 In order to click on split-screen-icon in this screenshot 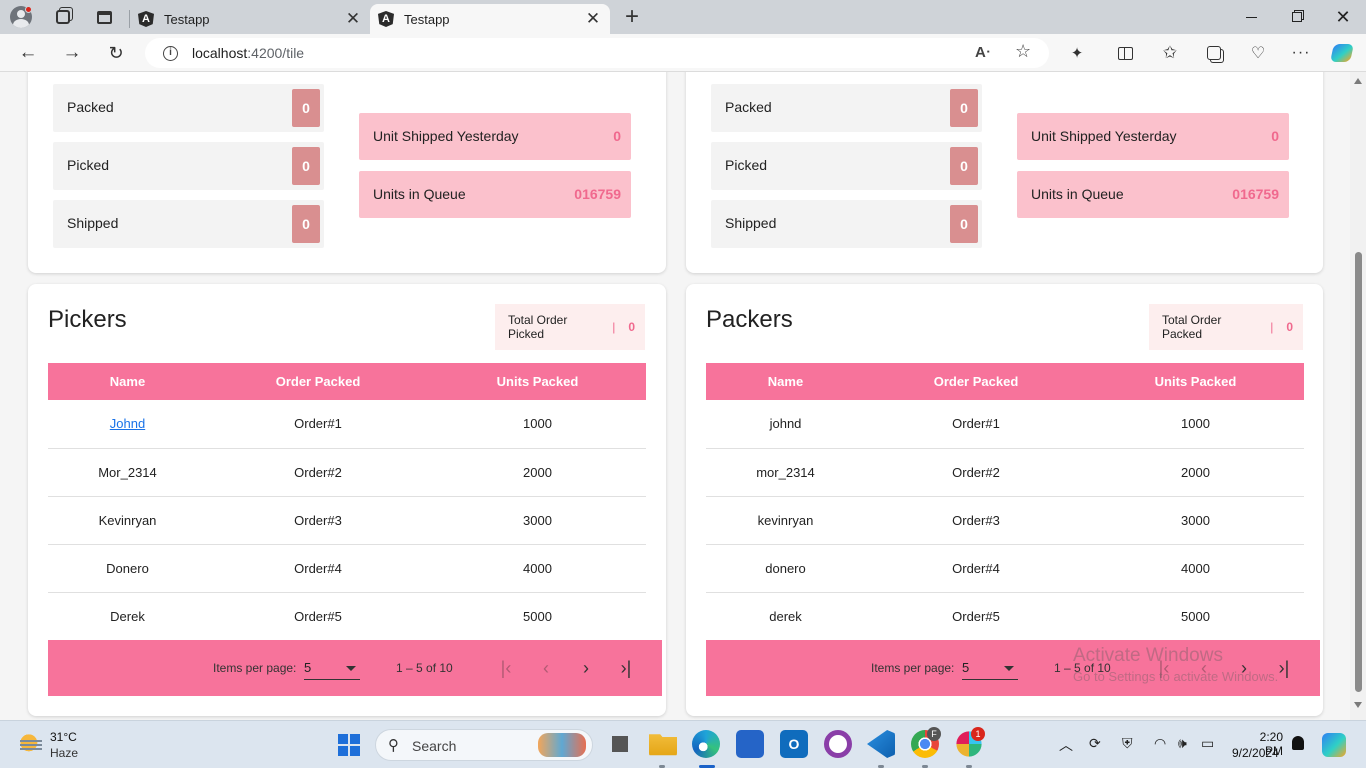, I will do `click(1125, 53)`.